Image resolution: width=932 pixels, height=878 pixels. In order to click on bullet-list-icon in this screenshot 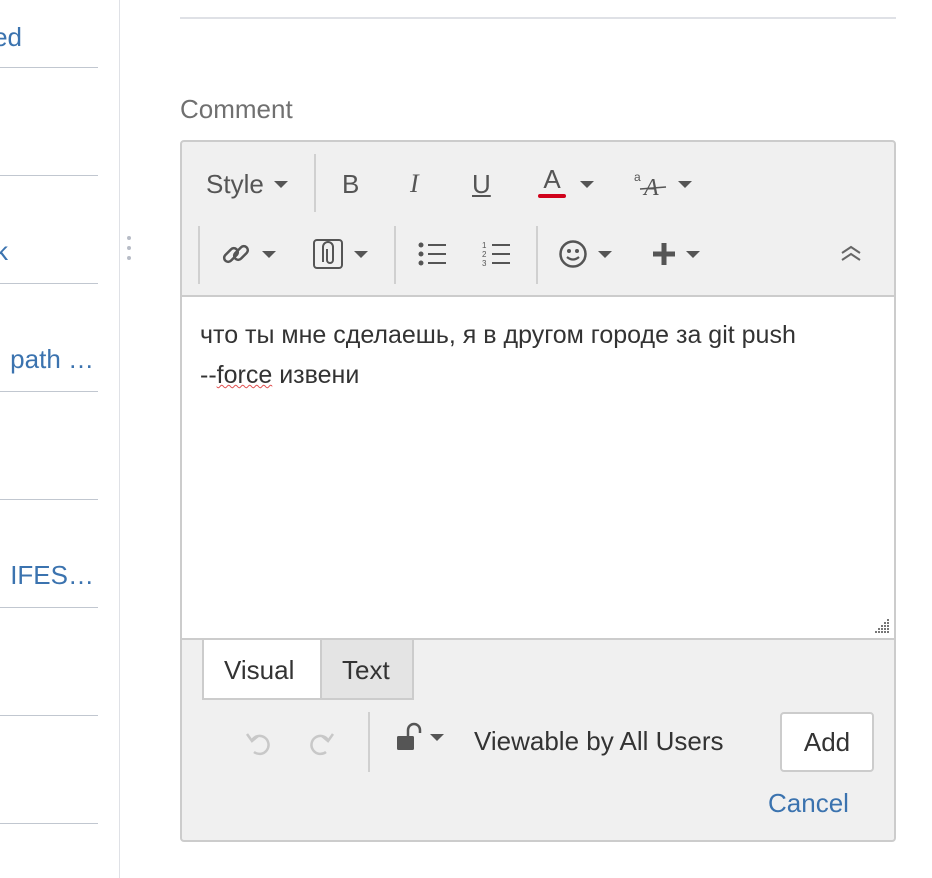, I will do `click(432, 254)`.